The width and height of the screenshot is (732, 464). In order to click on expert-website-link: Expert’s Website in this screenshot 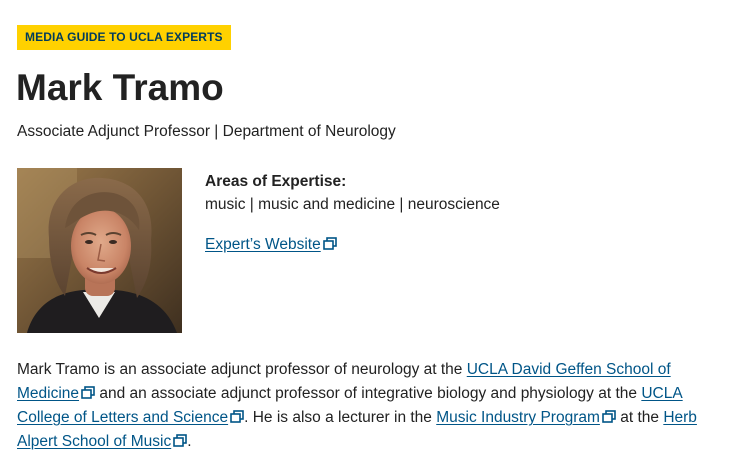, I will do `click(263, 244)`.